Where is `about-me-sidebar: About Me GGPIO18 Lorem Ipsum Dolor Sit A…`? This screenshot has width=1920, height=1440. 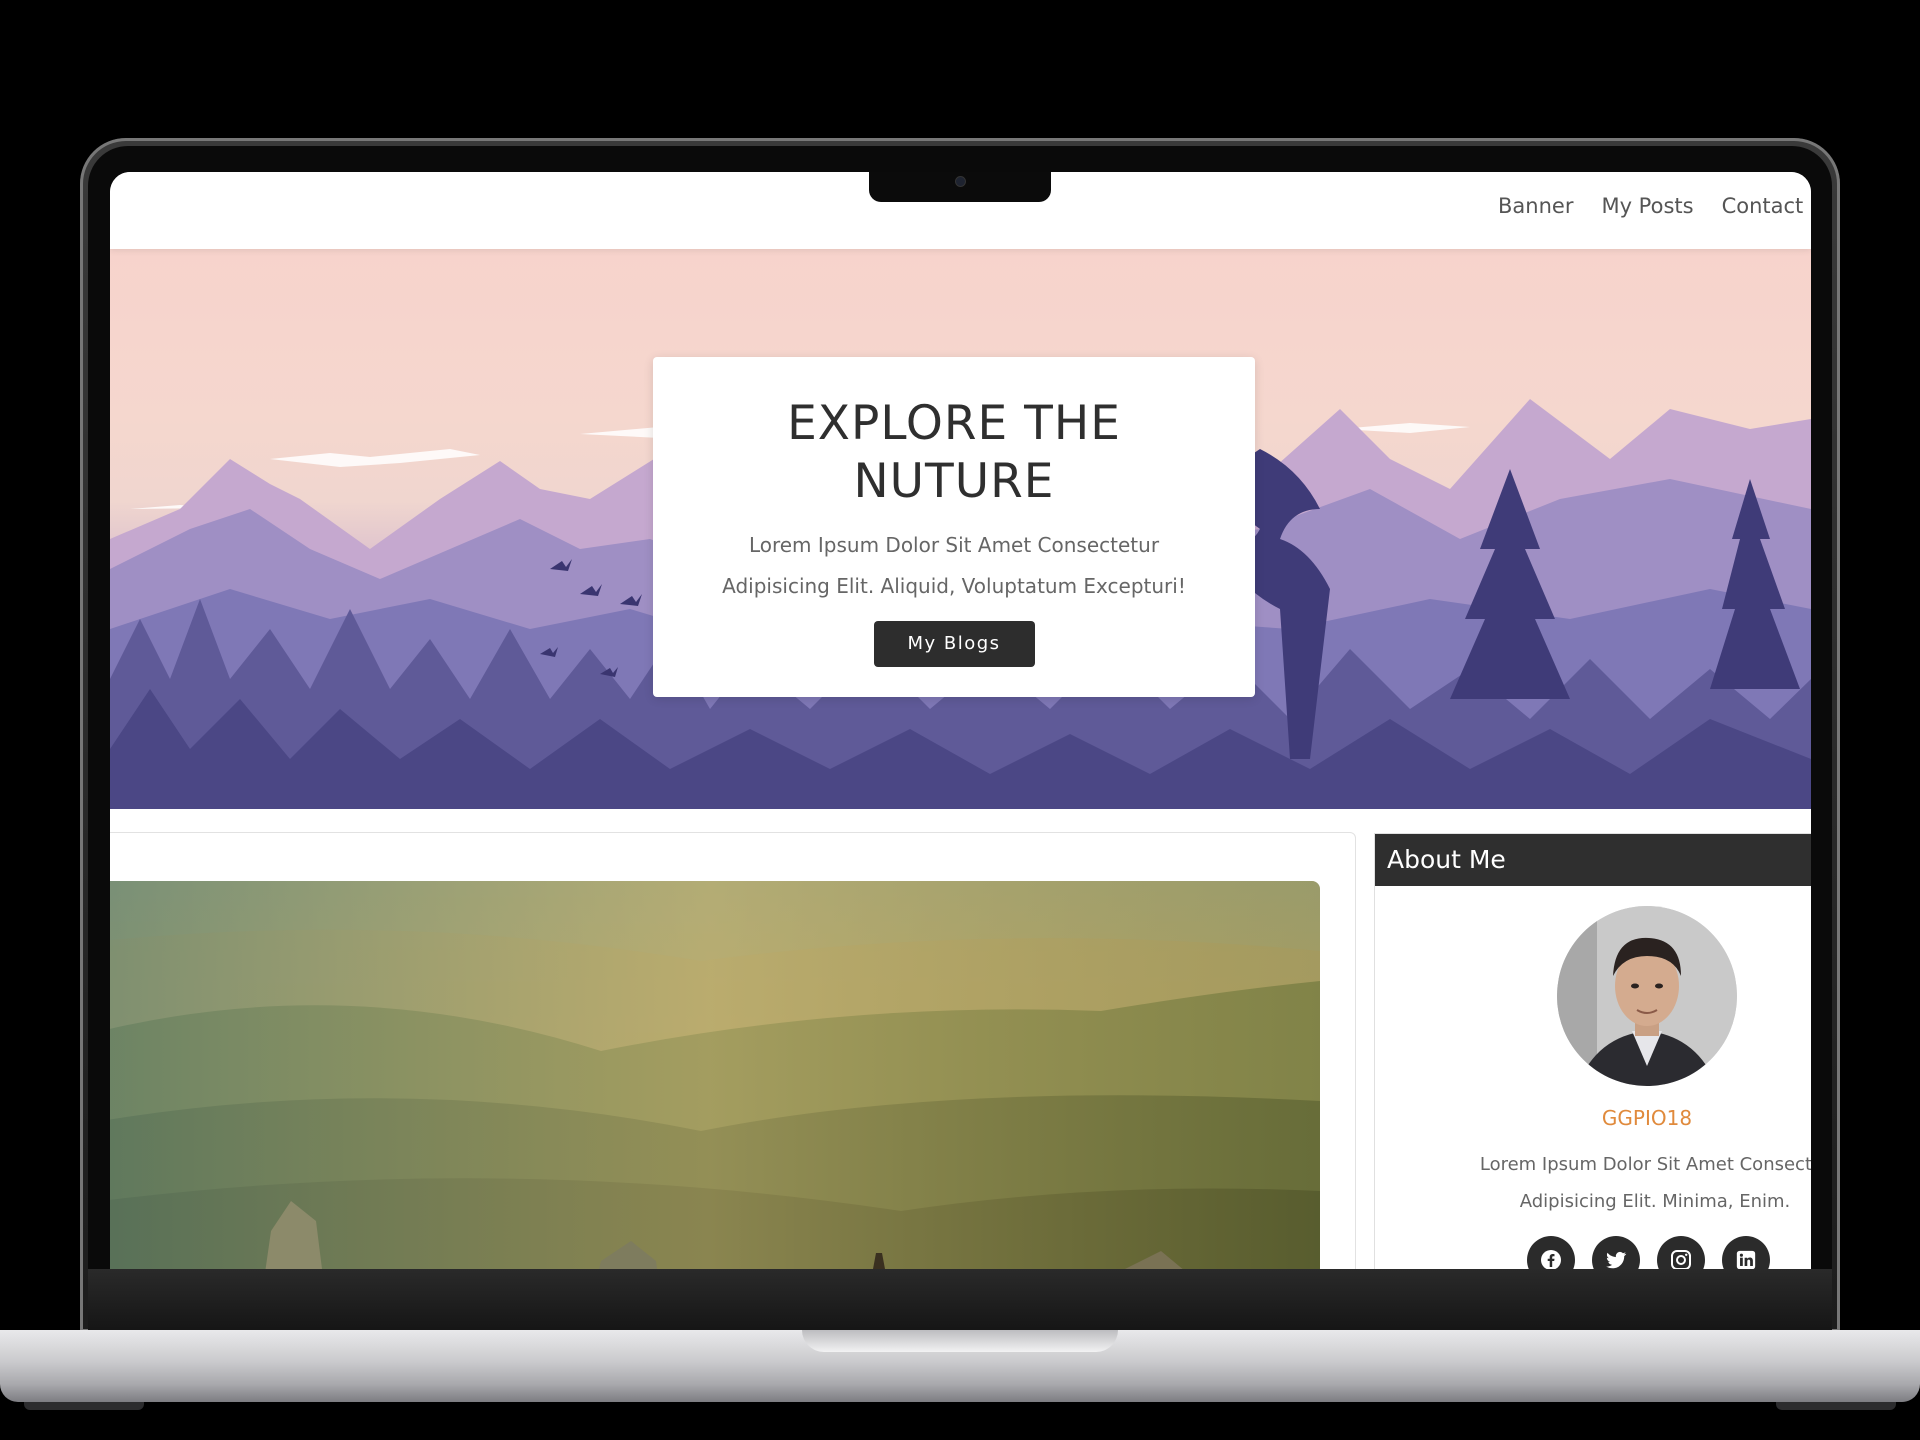 about-me-sidebar: About Me GGPIO18 Lorem Ipsum Dolor Sit A… is located at coordinates (1592, 1051).